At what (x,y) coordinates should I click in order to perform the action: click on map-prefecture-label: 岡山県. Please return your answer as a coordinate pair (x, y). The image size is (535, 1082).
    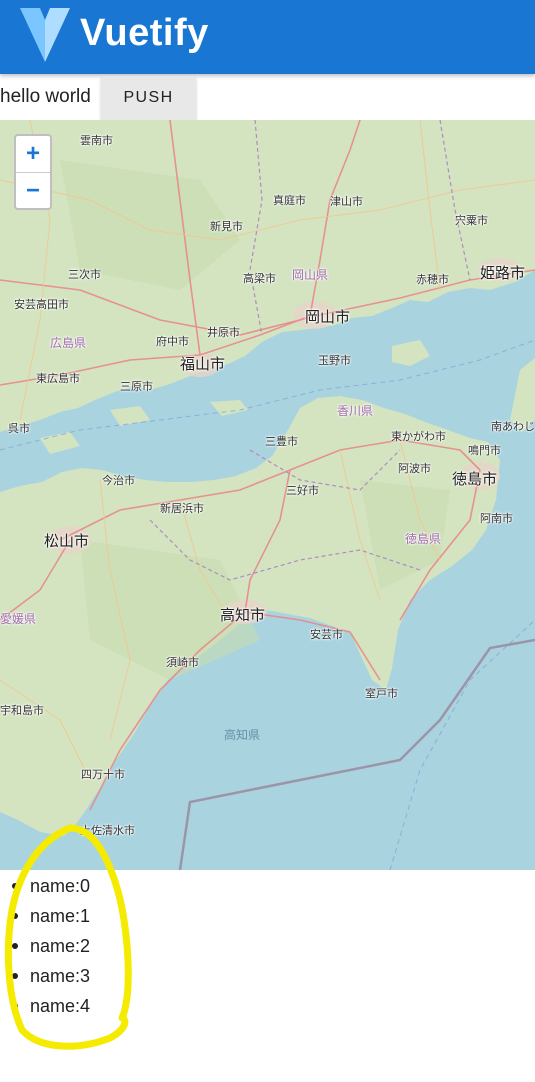
    Looking at the image, I should click on (310, 275).